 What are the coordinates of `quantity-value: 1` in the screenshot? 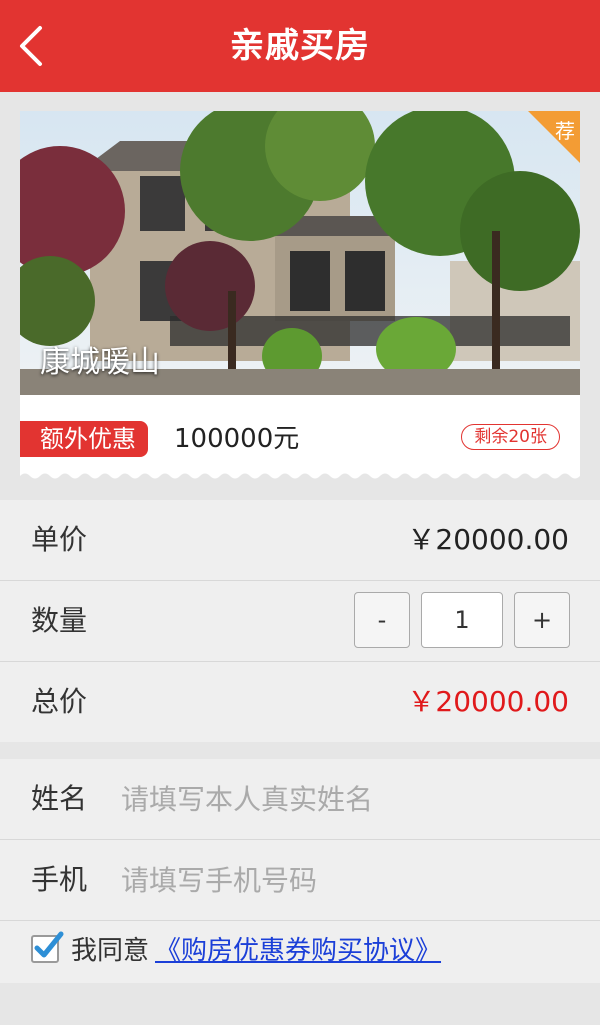 It's located at (462, 620).